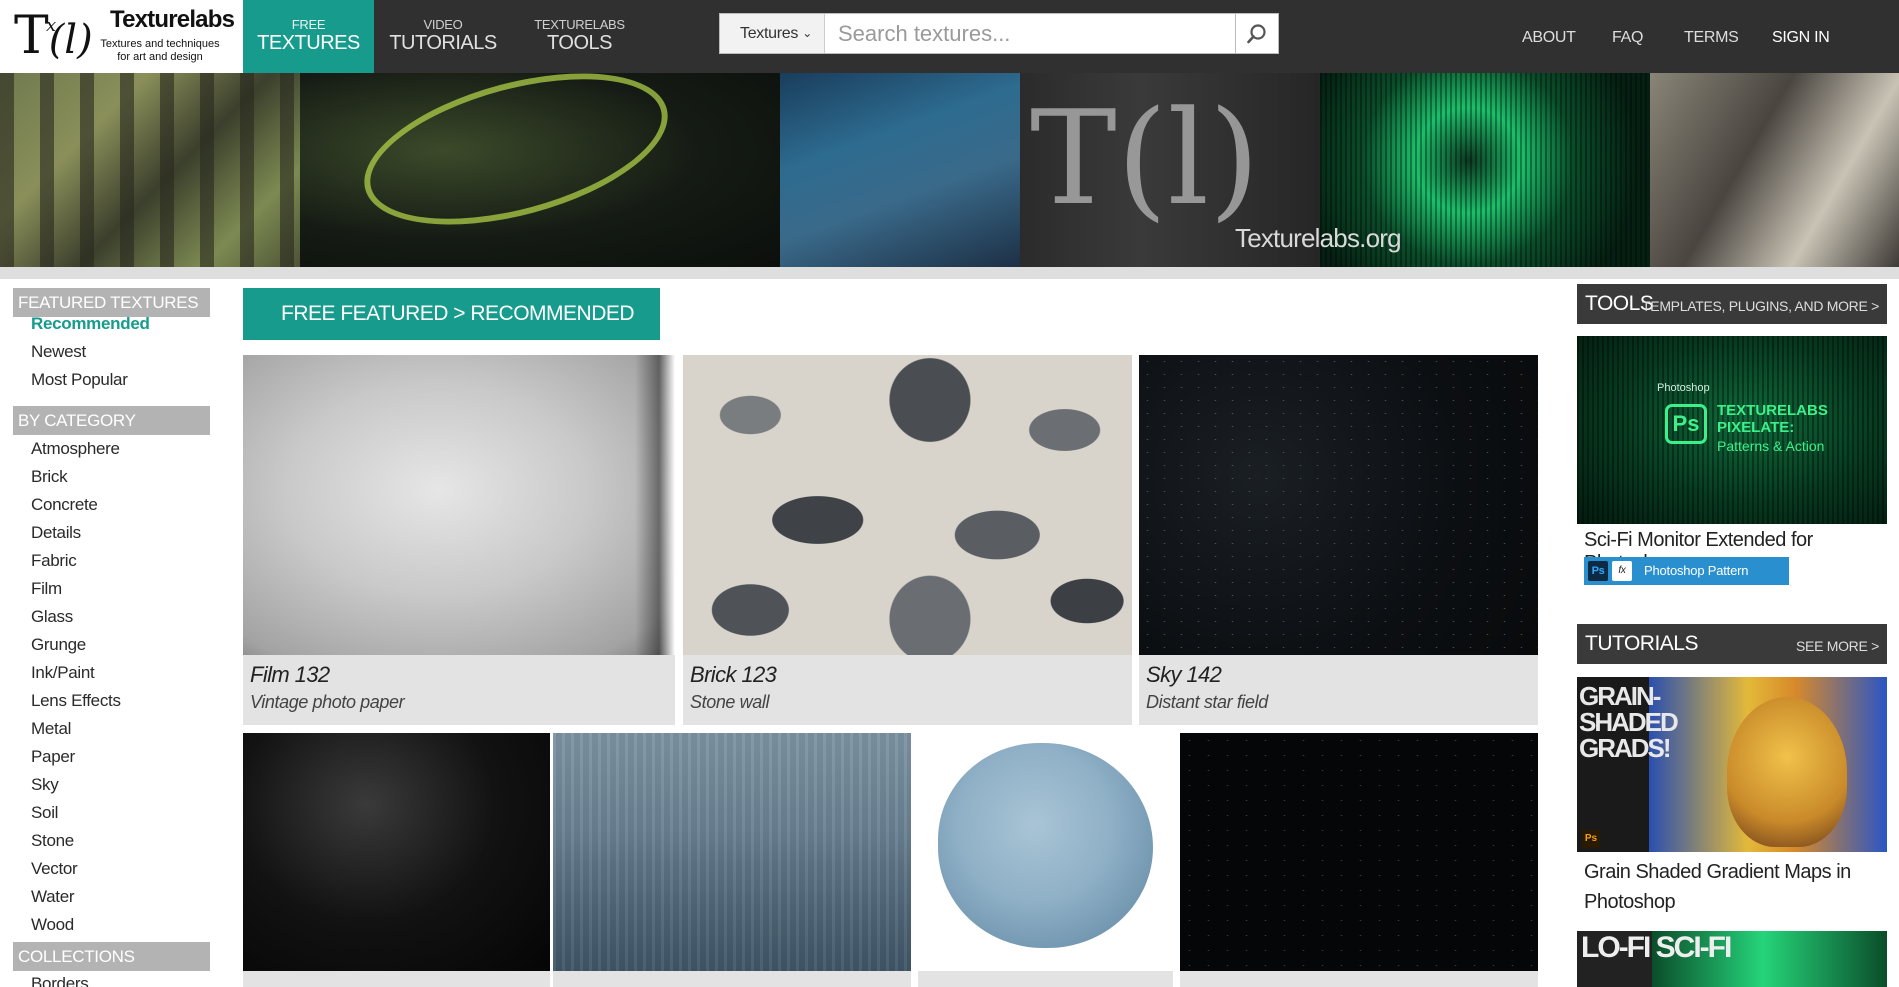  I want to click on search-button, so click(1256, 33).